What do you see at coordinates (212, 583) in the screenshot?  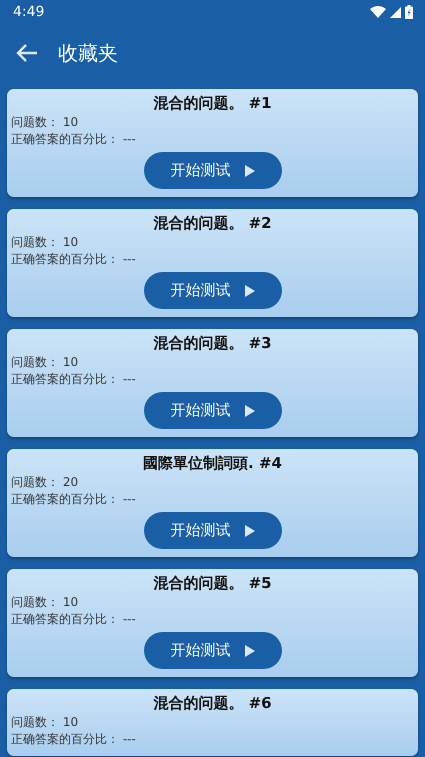 I see `quiz-title: 混合的问题。 #5` at bounding box center [212, 583].